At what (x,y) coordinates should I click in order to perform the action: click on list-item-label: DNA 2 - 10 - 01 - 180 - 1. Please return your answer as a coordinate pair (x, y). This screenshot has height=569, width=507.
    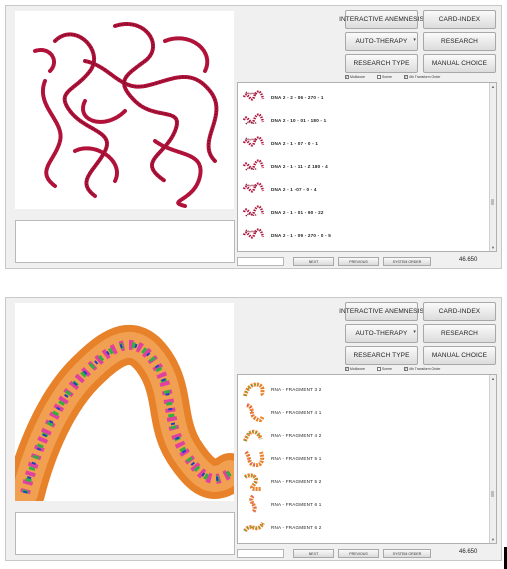
    Looking at the image, I should click on (299, 120).